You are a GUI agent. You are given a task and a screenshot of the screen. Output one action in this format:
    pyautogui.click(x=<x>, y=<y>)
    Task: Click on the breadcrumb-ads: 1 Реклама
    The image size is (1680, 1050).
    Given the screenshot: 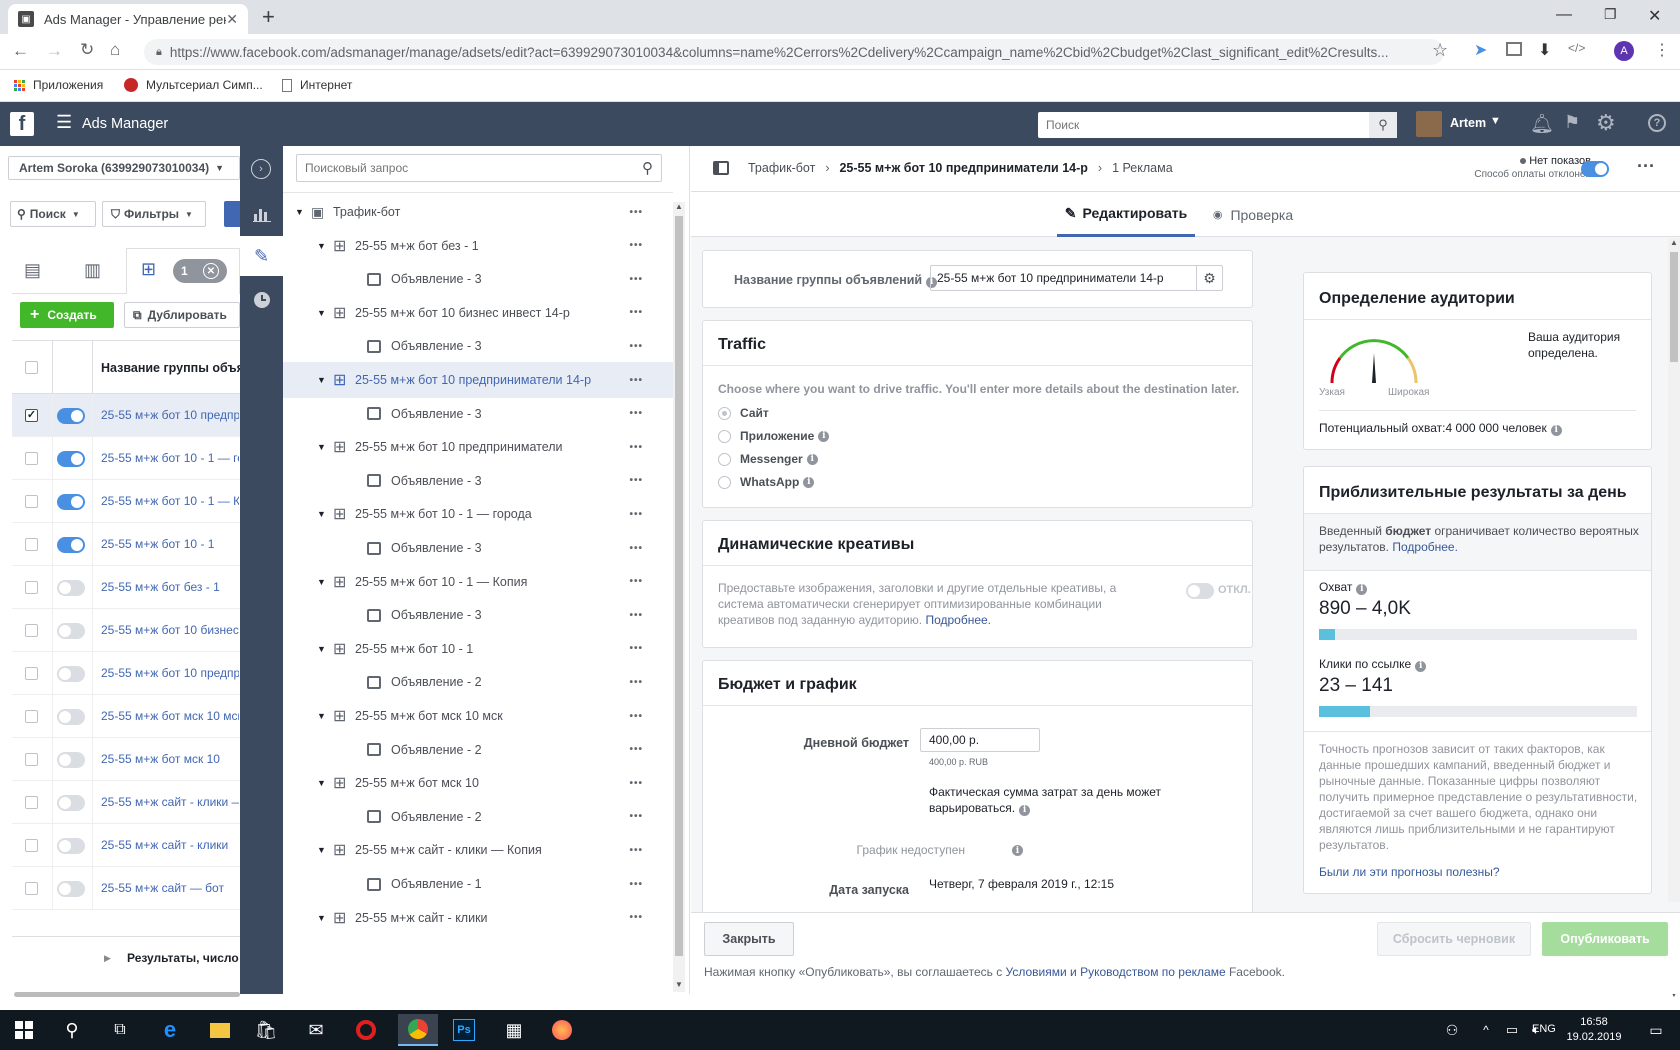 What is the action you would take?
    pyautogui.click(x=1142, y=168)
    